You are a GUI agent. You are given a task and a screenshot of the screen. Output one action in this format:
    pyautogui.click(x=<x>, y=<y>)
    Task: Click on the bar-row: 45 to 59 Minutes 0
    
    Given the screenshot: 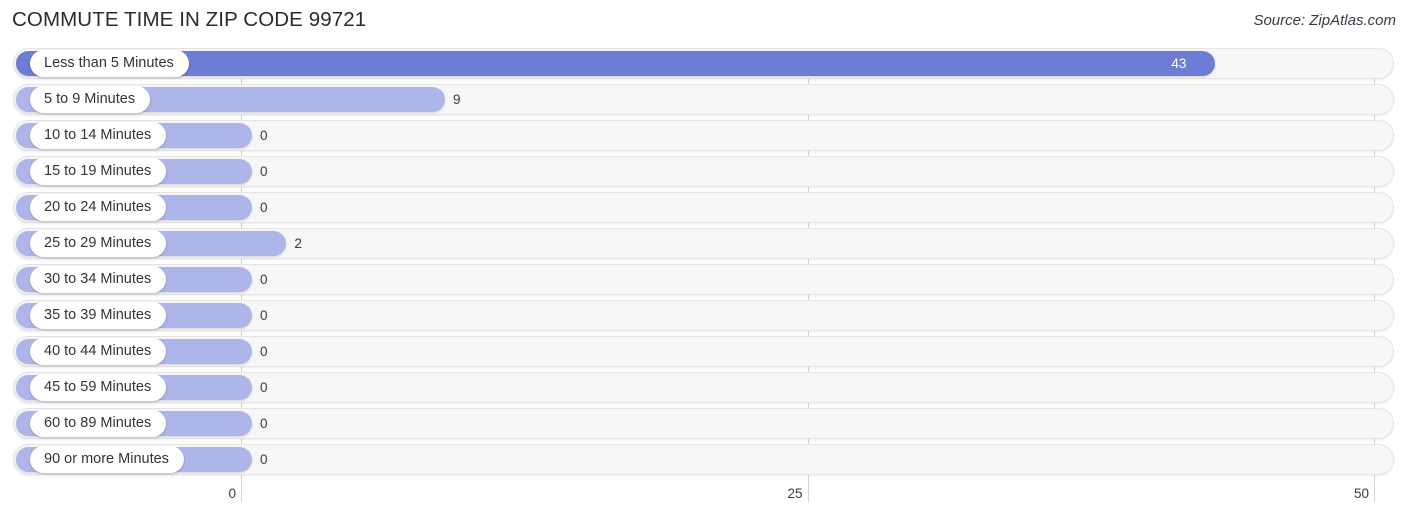 What is the action you would take?
    pyautogui.click(x=703, y=387)
    